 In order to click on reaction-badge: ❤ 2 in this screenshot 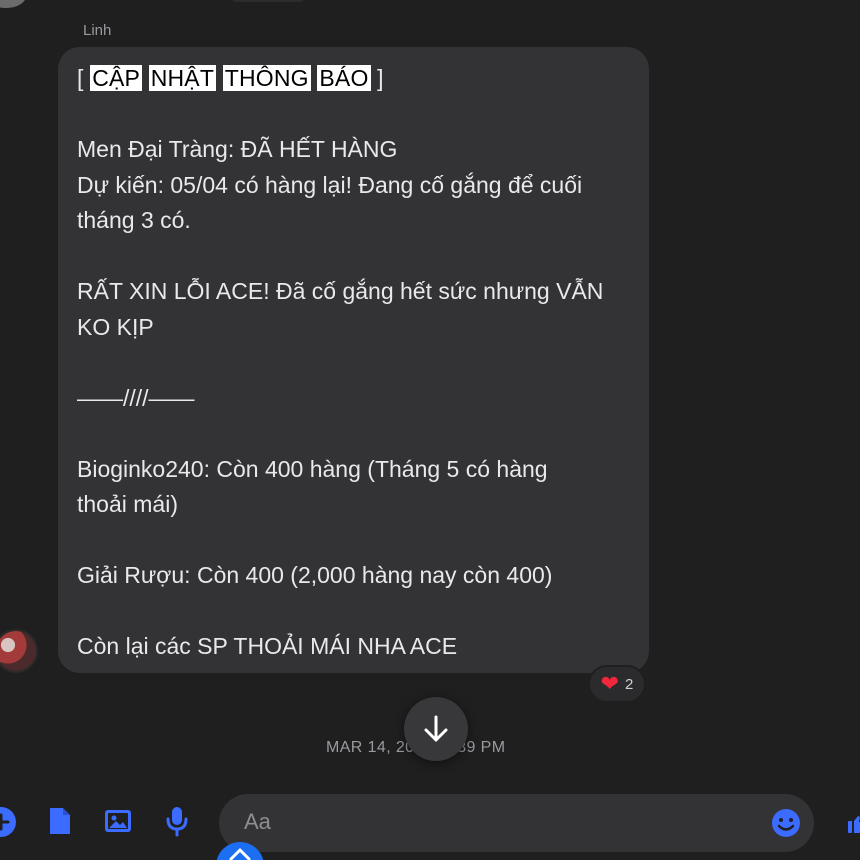, I will do `click(617, 684)`.